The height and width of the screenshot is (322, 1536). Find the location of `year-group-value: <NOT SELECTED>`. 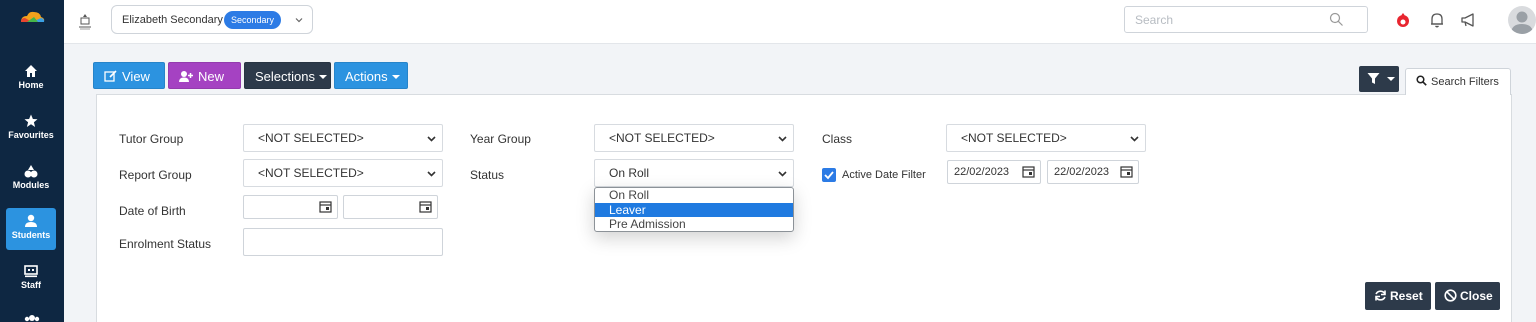

year-group-value: <NOT SELECTED> is located at coordinates (662, 138).